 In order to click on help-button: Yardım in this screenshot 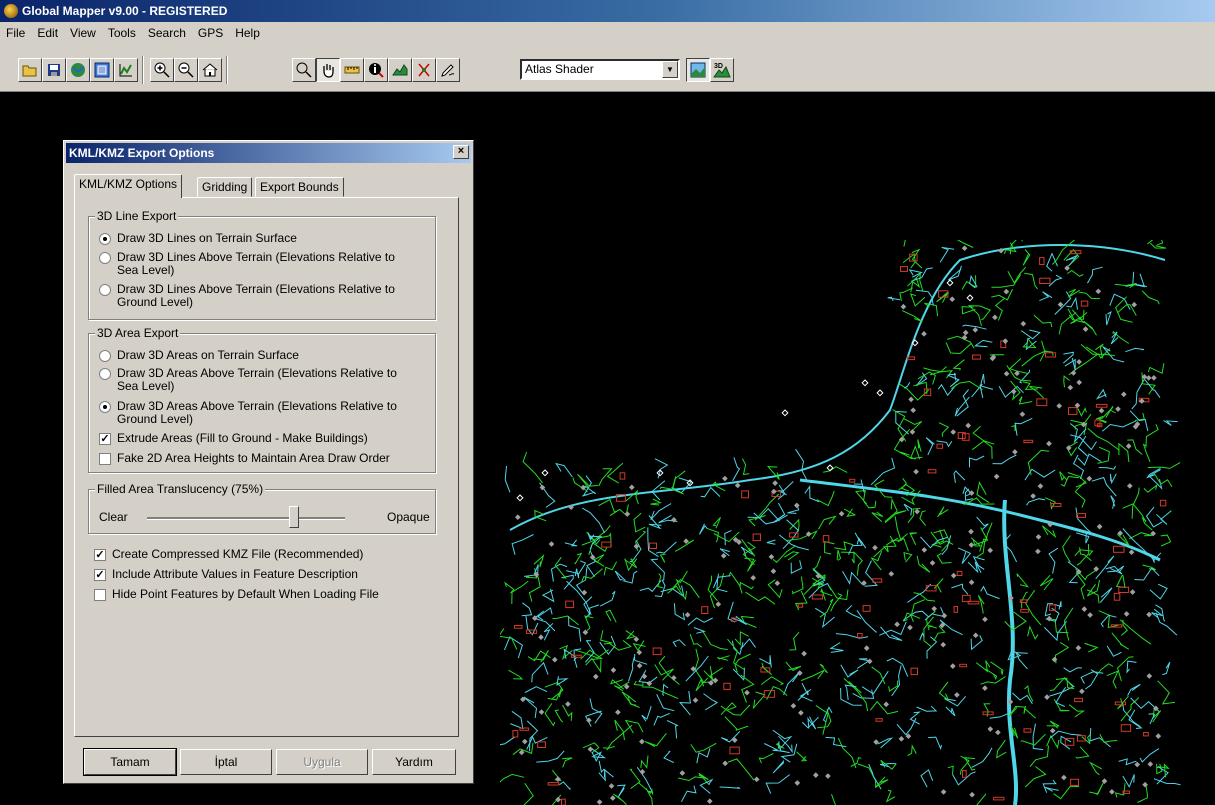, I will do `click(414, 762)`.